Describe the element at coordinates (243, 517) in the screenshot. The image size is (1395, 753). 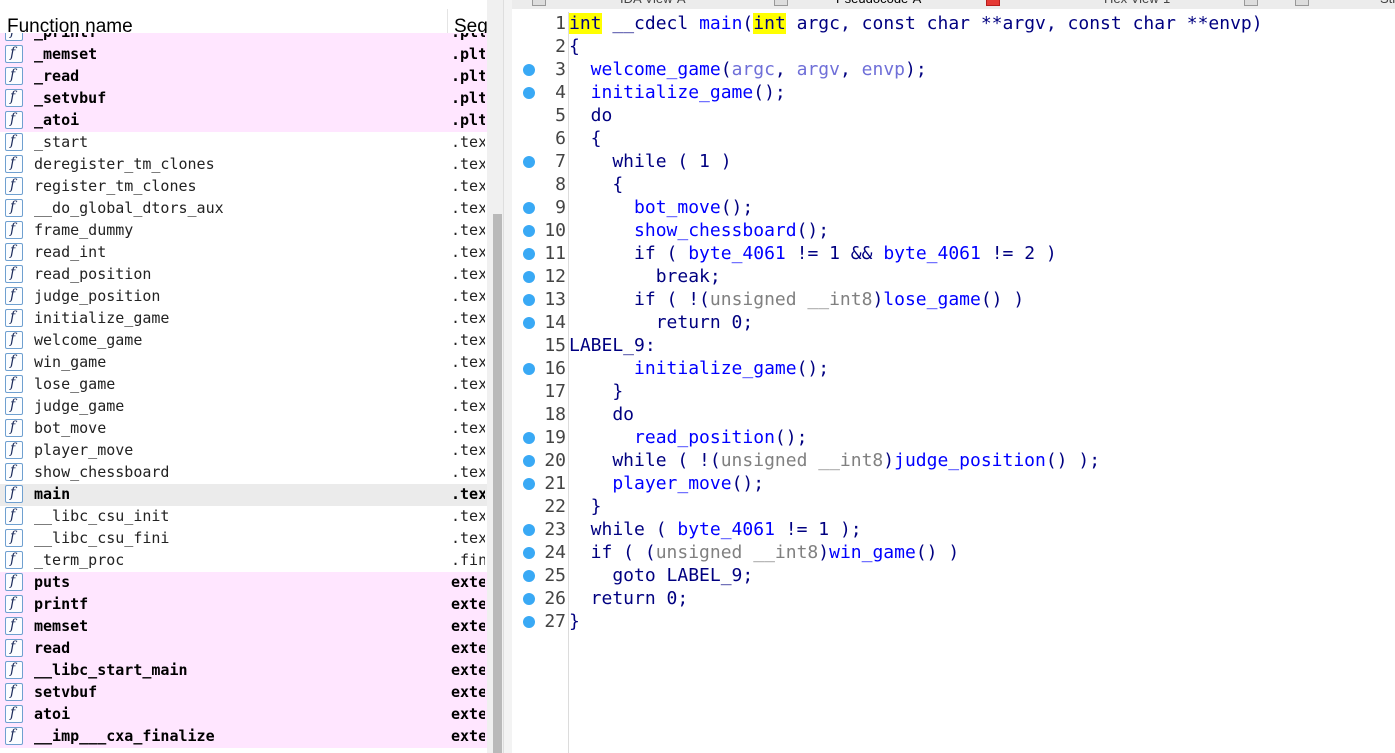
I see `function-row: f __libc_csu_init .text` at that location.